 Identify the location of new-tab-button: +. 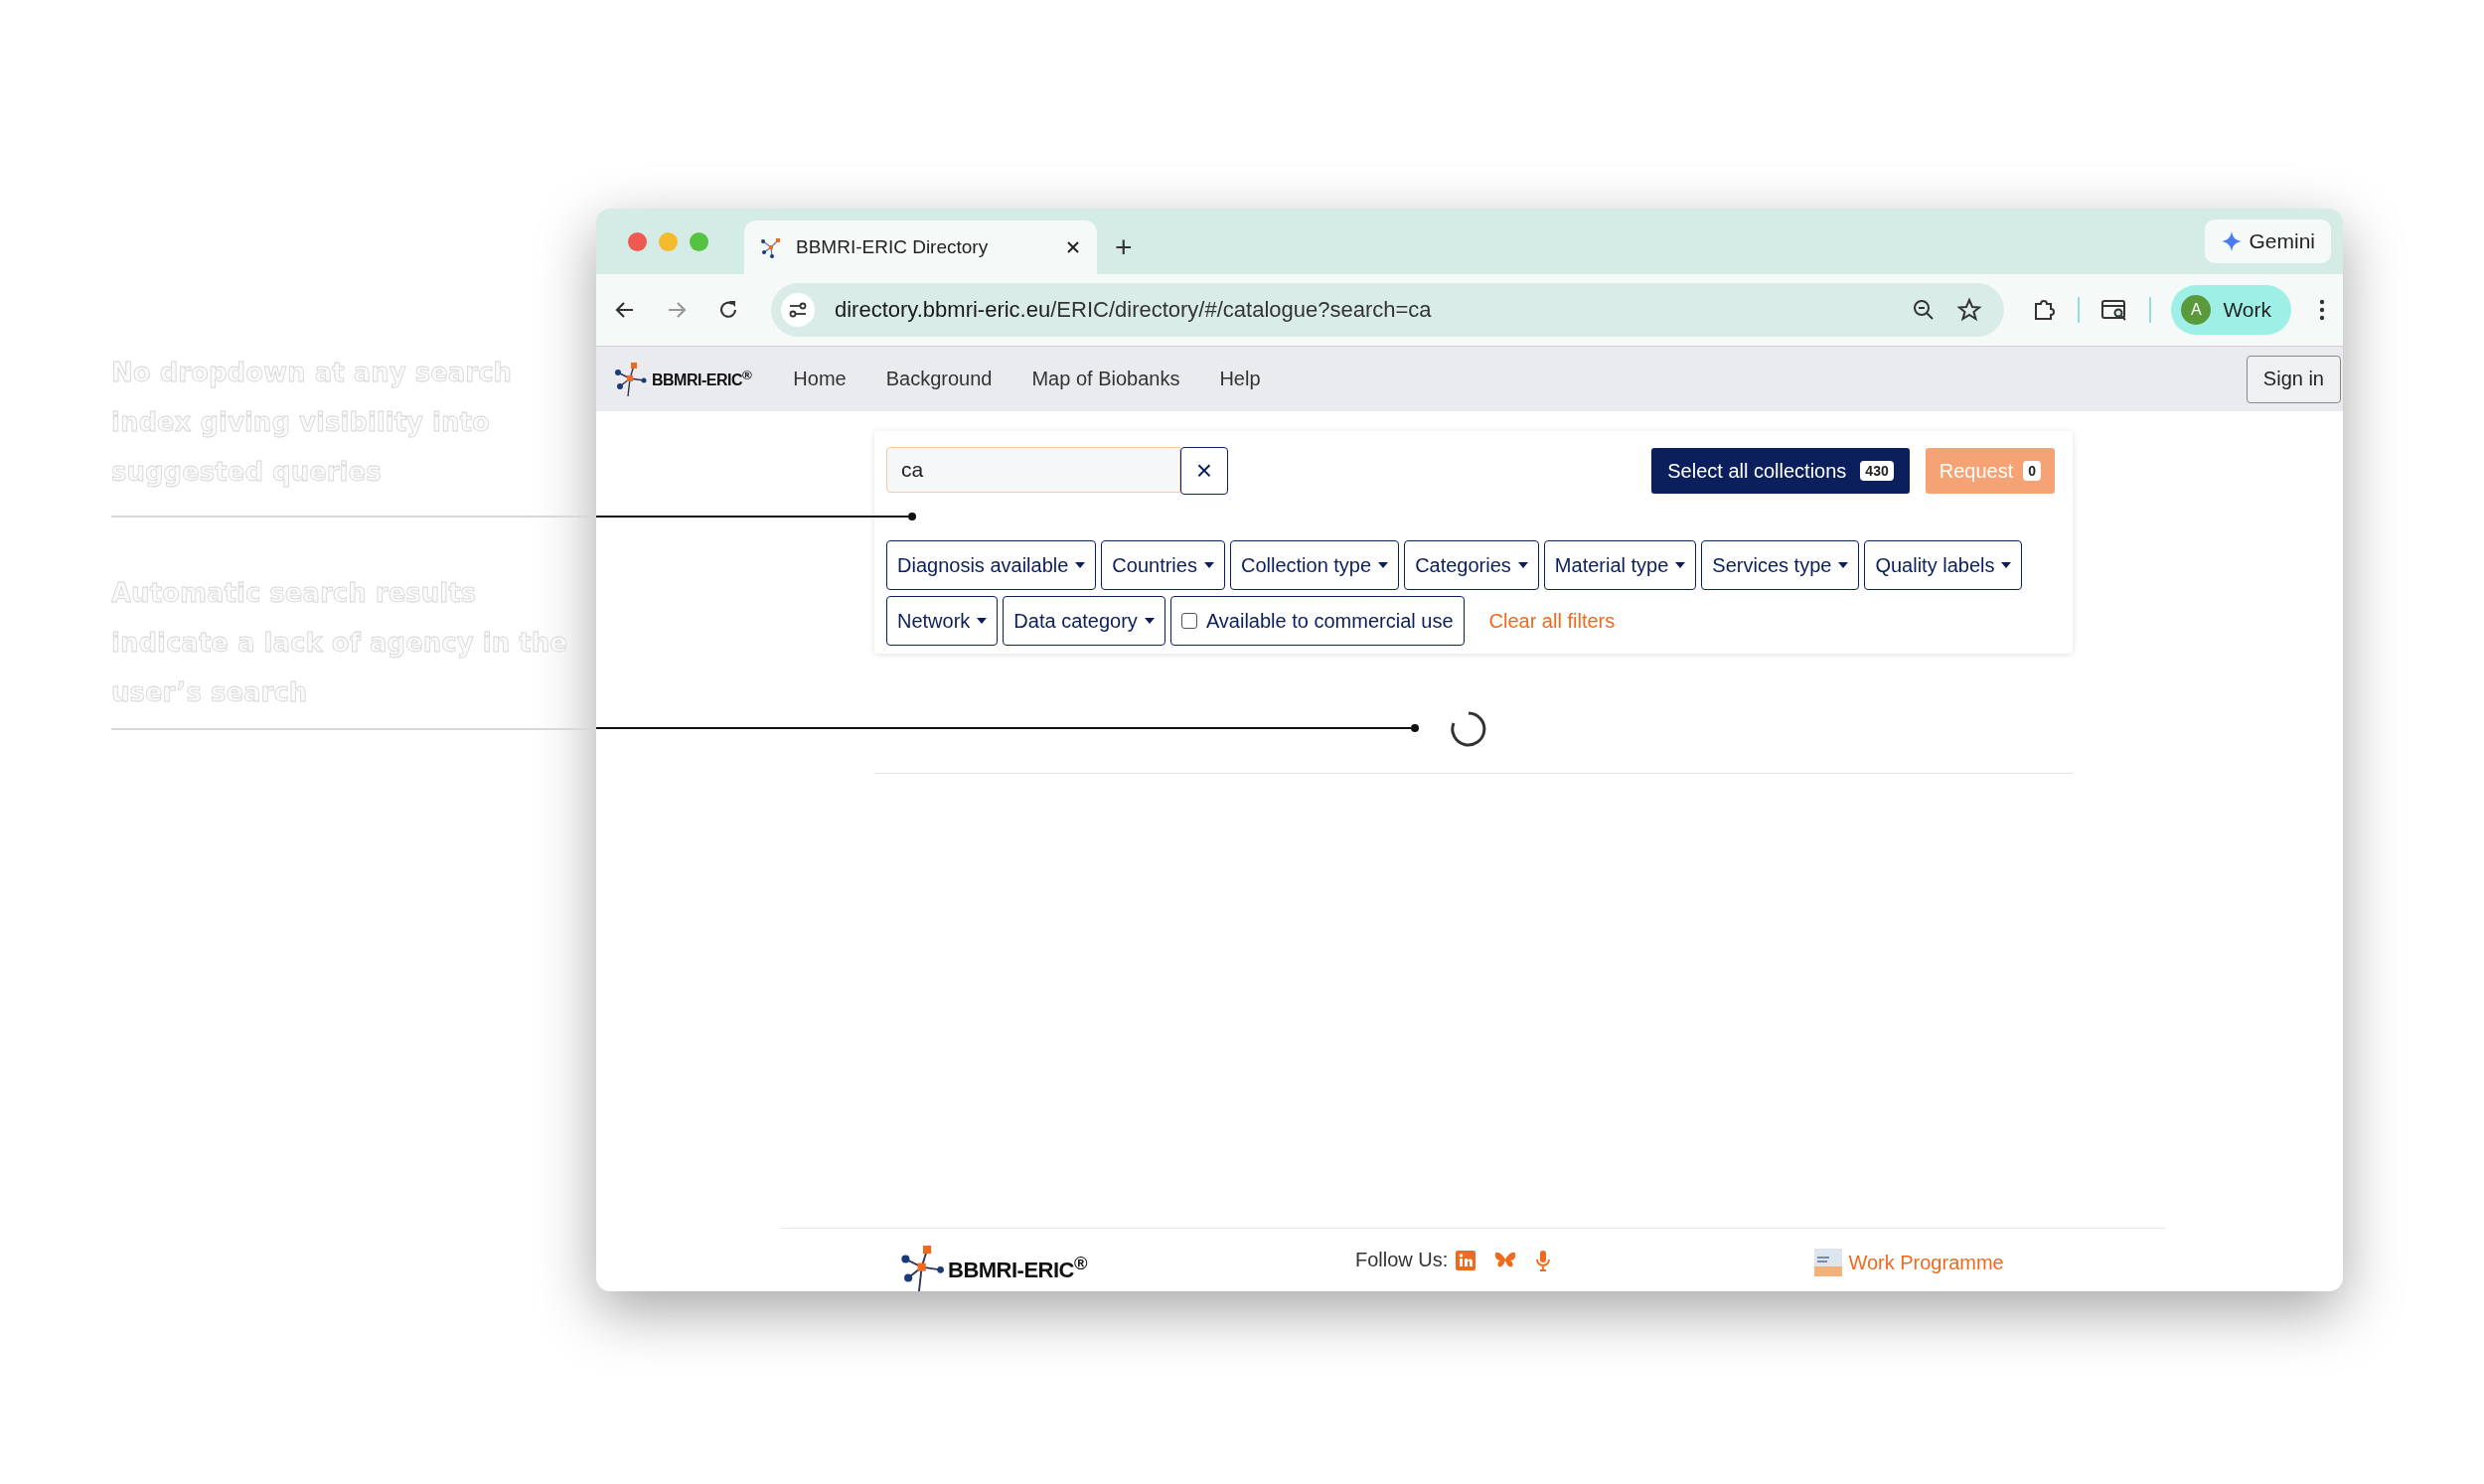
(1124, 247).